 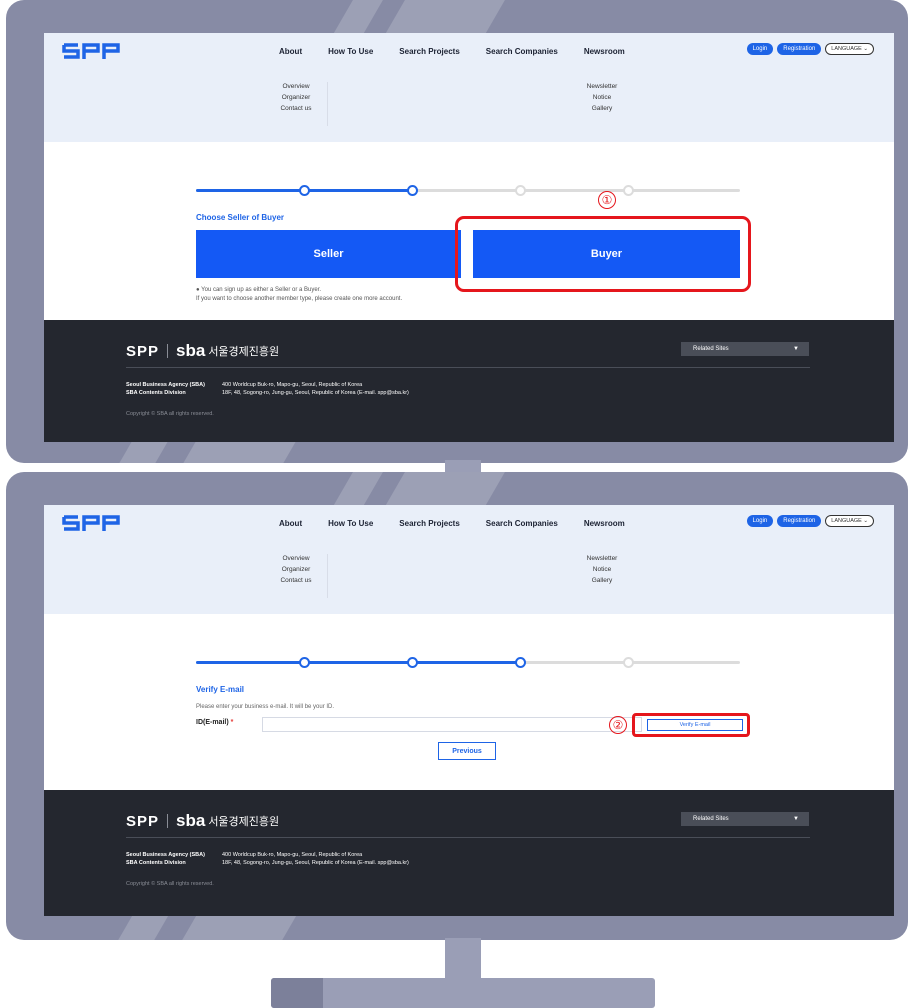 I want to click on submenu-divider, so click(x=327, y=576).